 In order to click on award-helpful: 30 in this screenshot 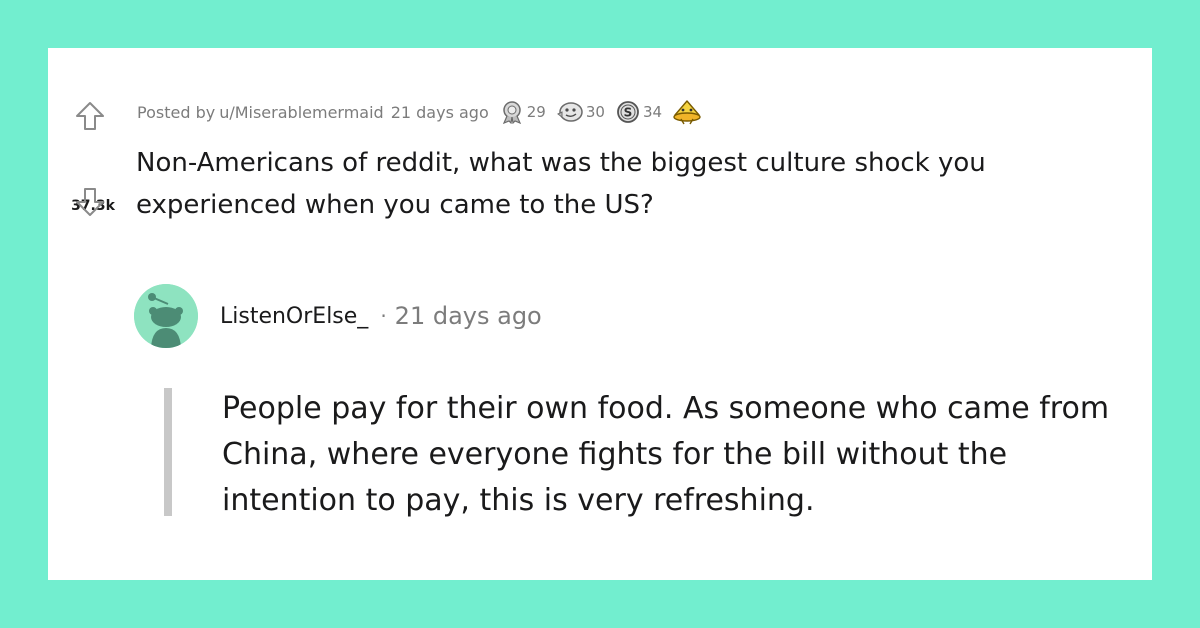, I will do `click(580, 112)`.